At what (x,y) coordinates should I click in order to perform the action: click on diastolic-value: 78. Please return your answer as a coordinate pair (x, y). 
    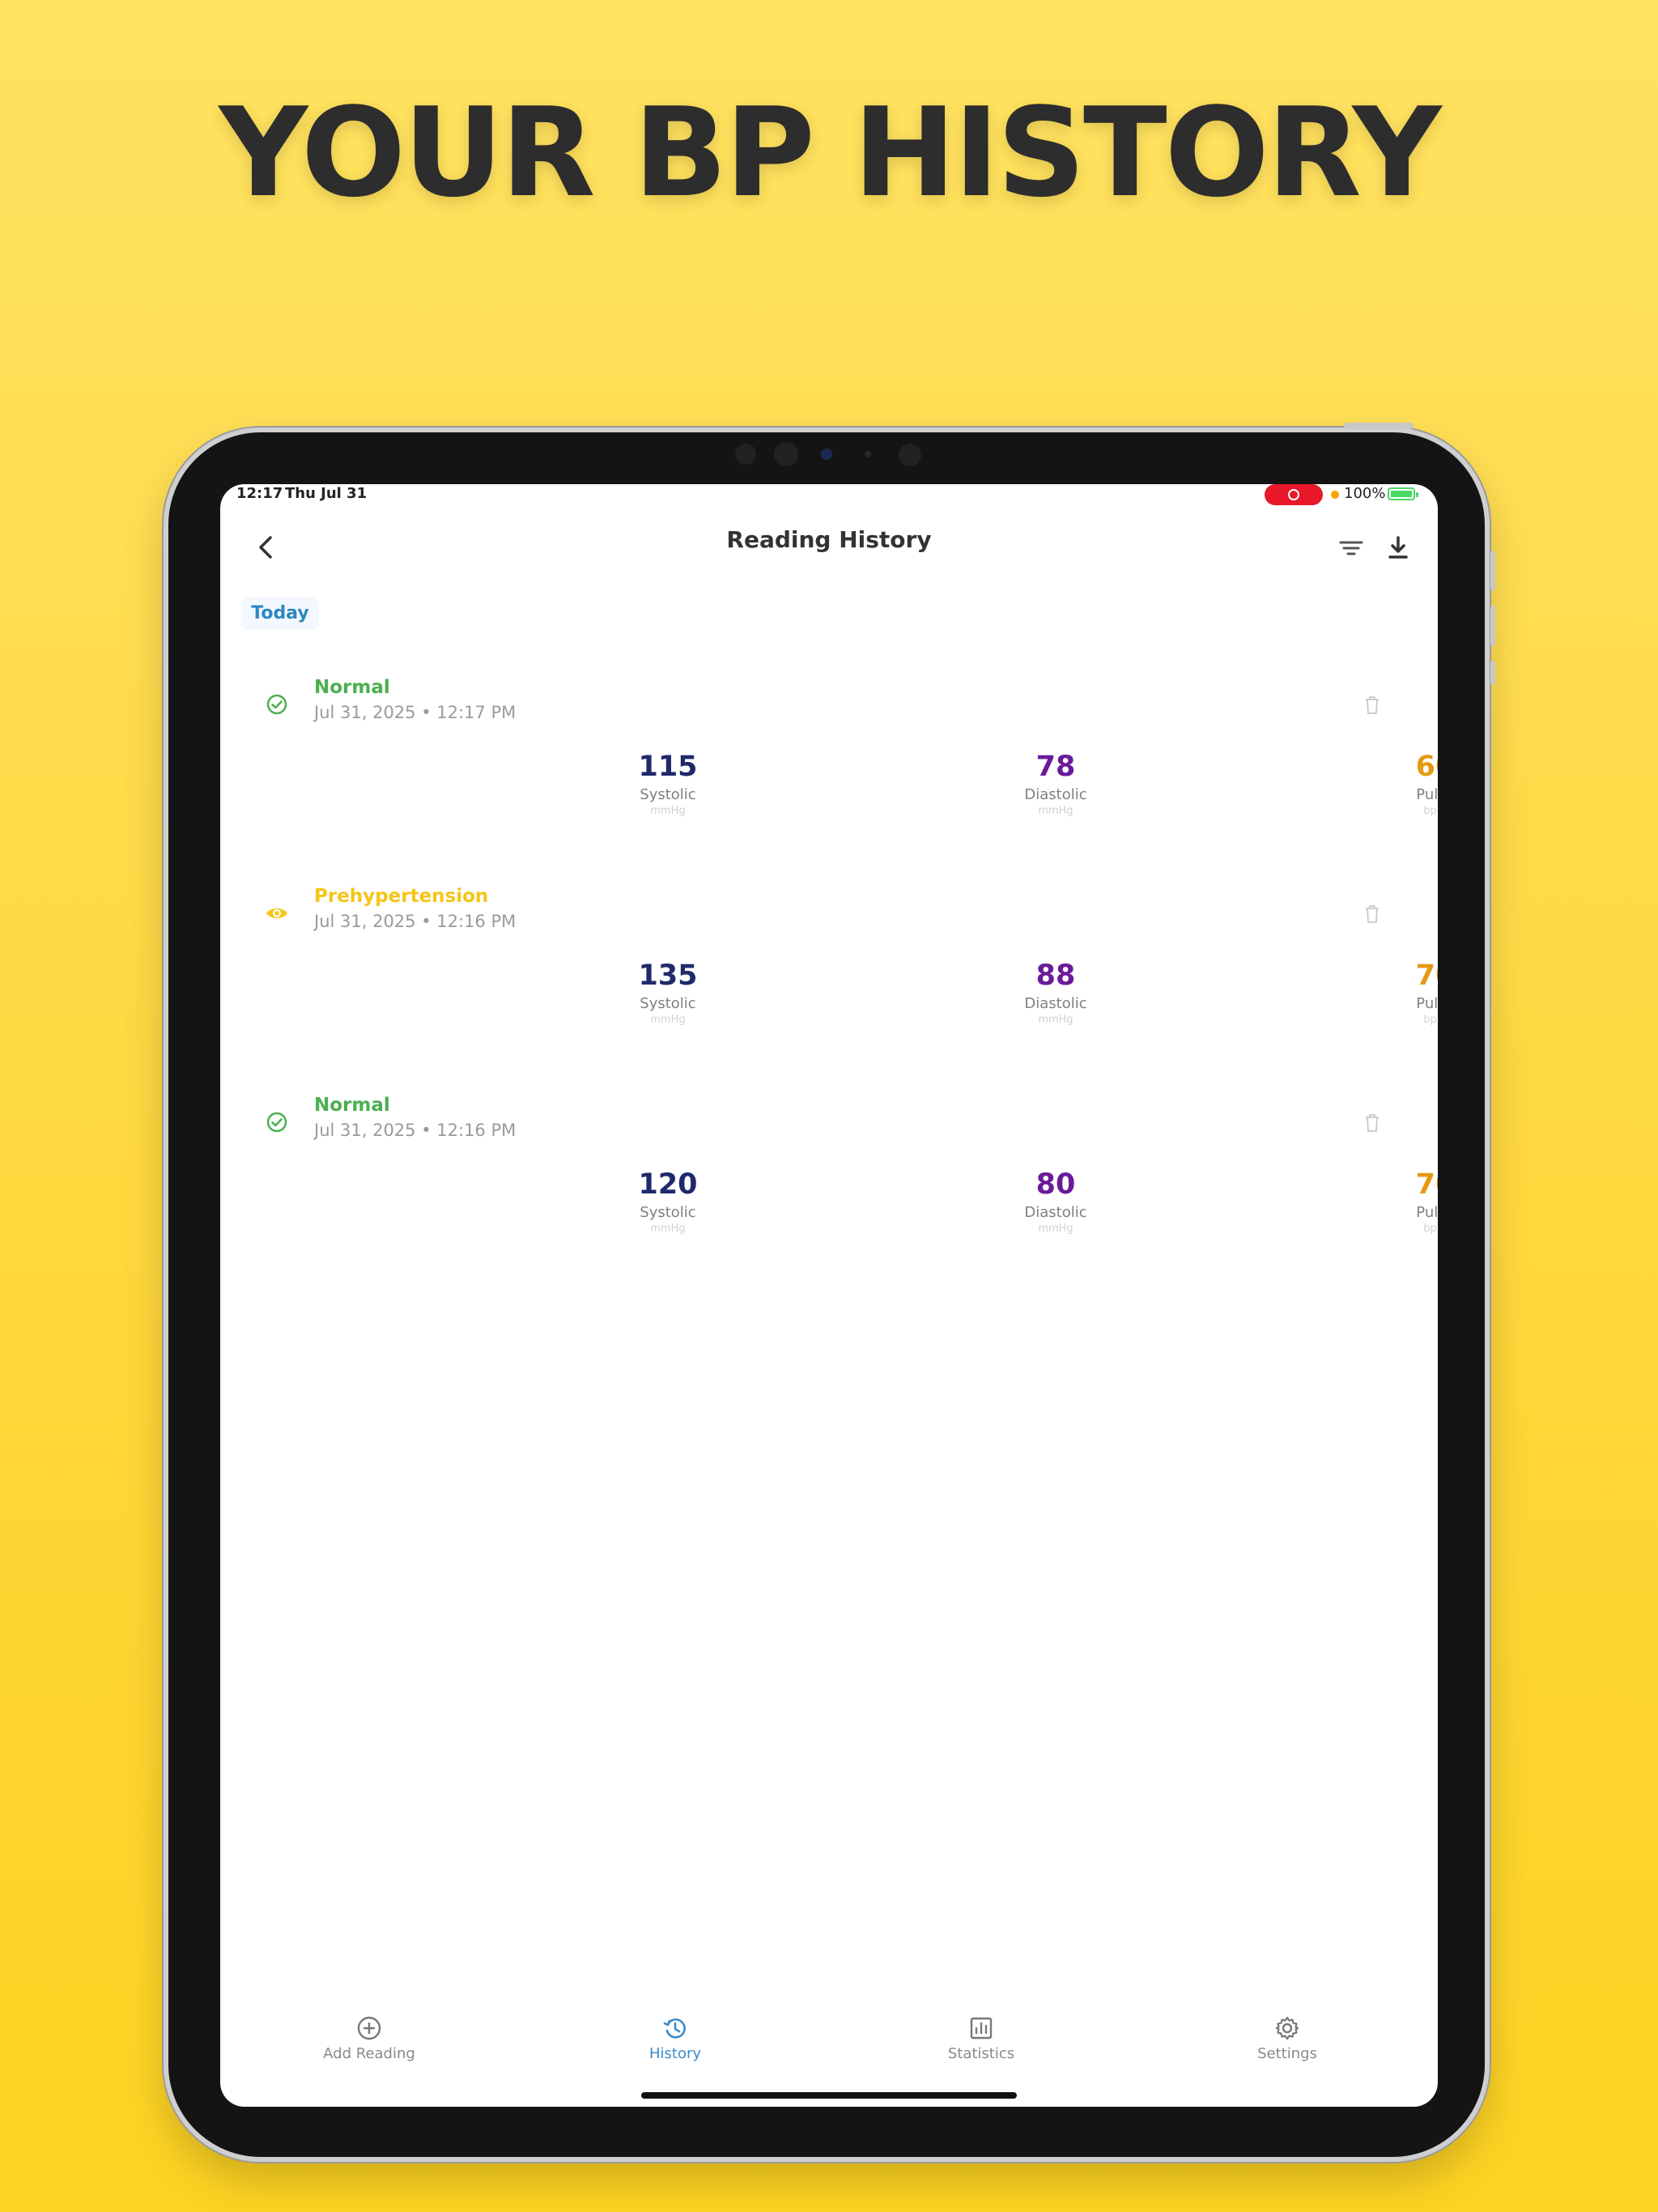
    Looking at the image, I should click on (1055, 767).